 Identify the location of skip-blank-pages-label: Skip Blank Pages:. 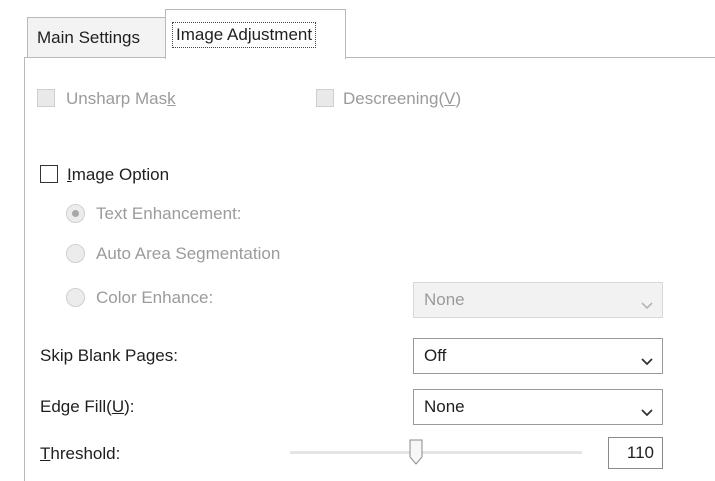
(109, 355).